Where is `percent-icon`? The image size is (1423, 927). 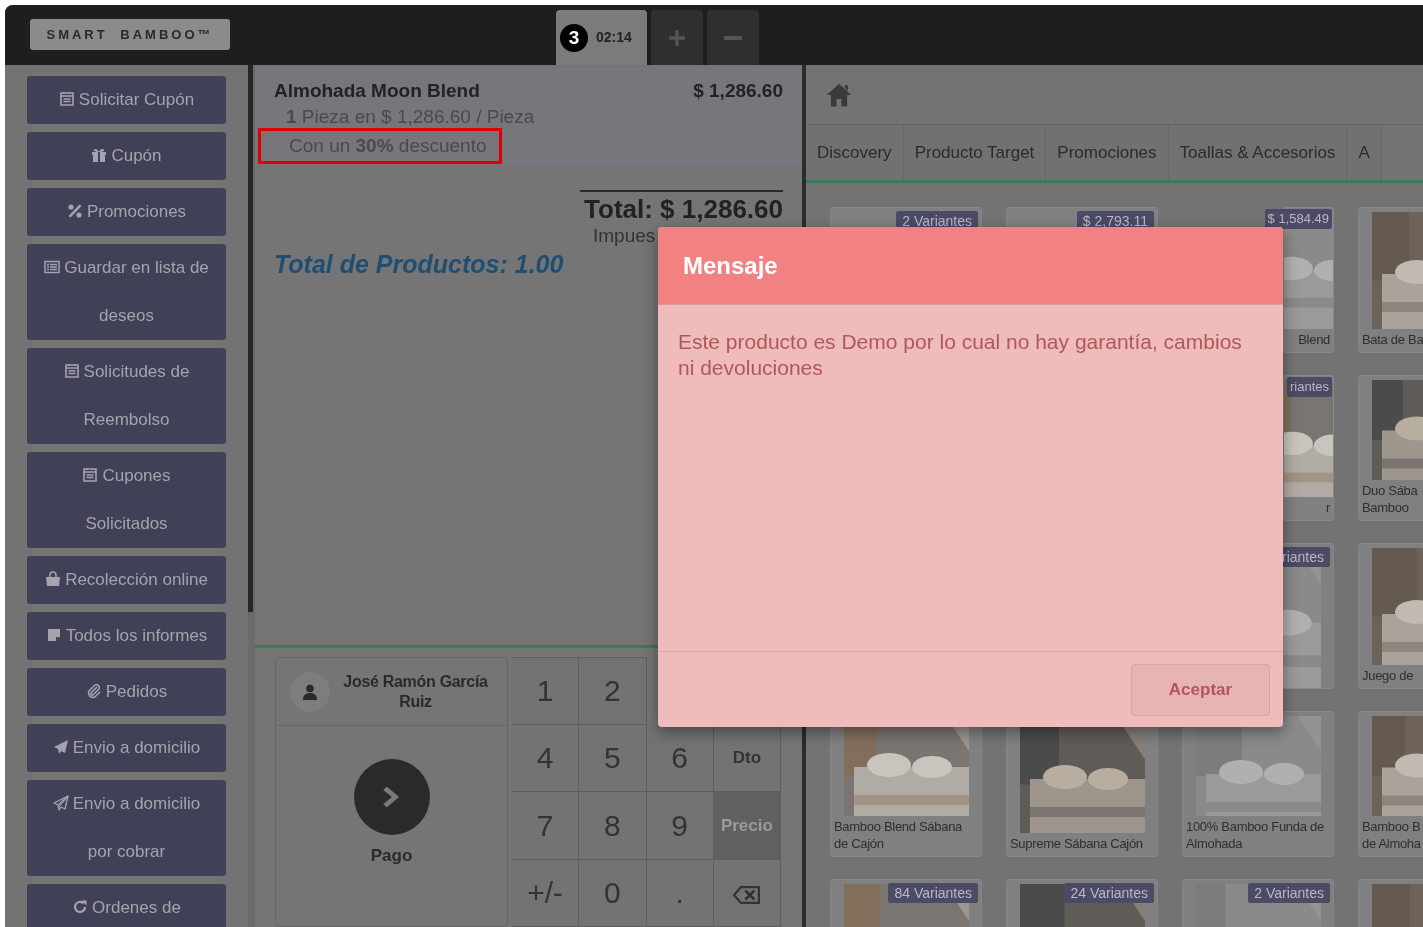
percent-icon is located at coordinates (74, 211).